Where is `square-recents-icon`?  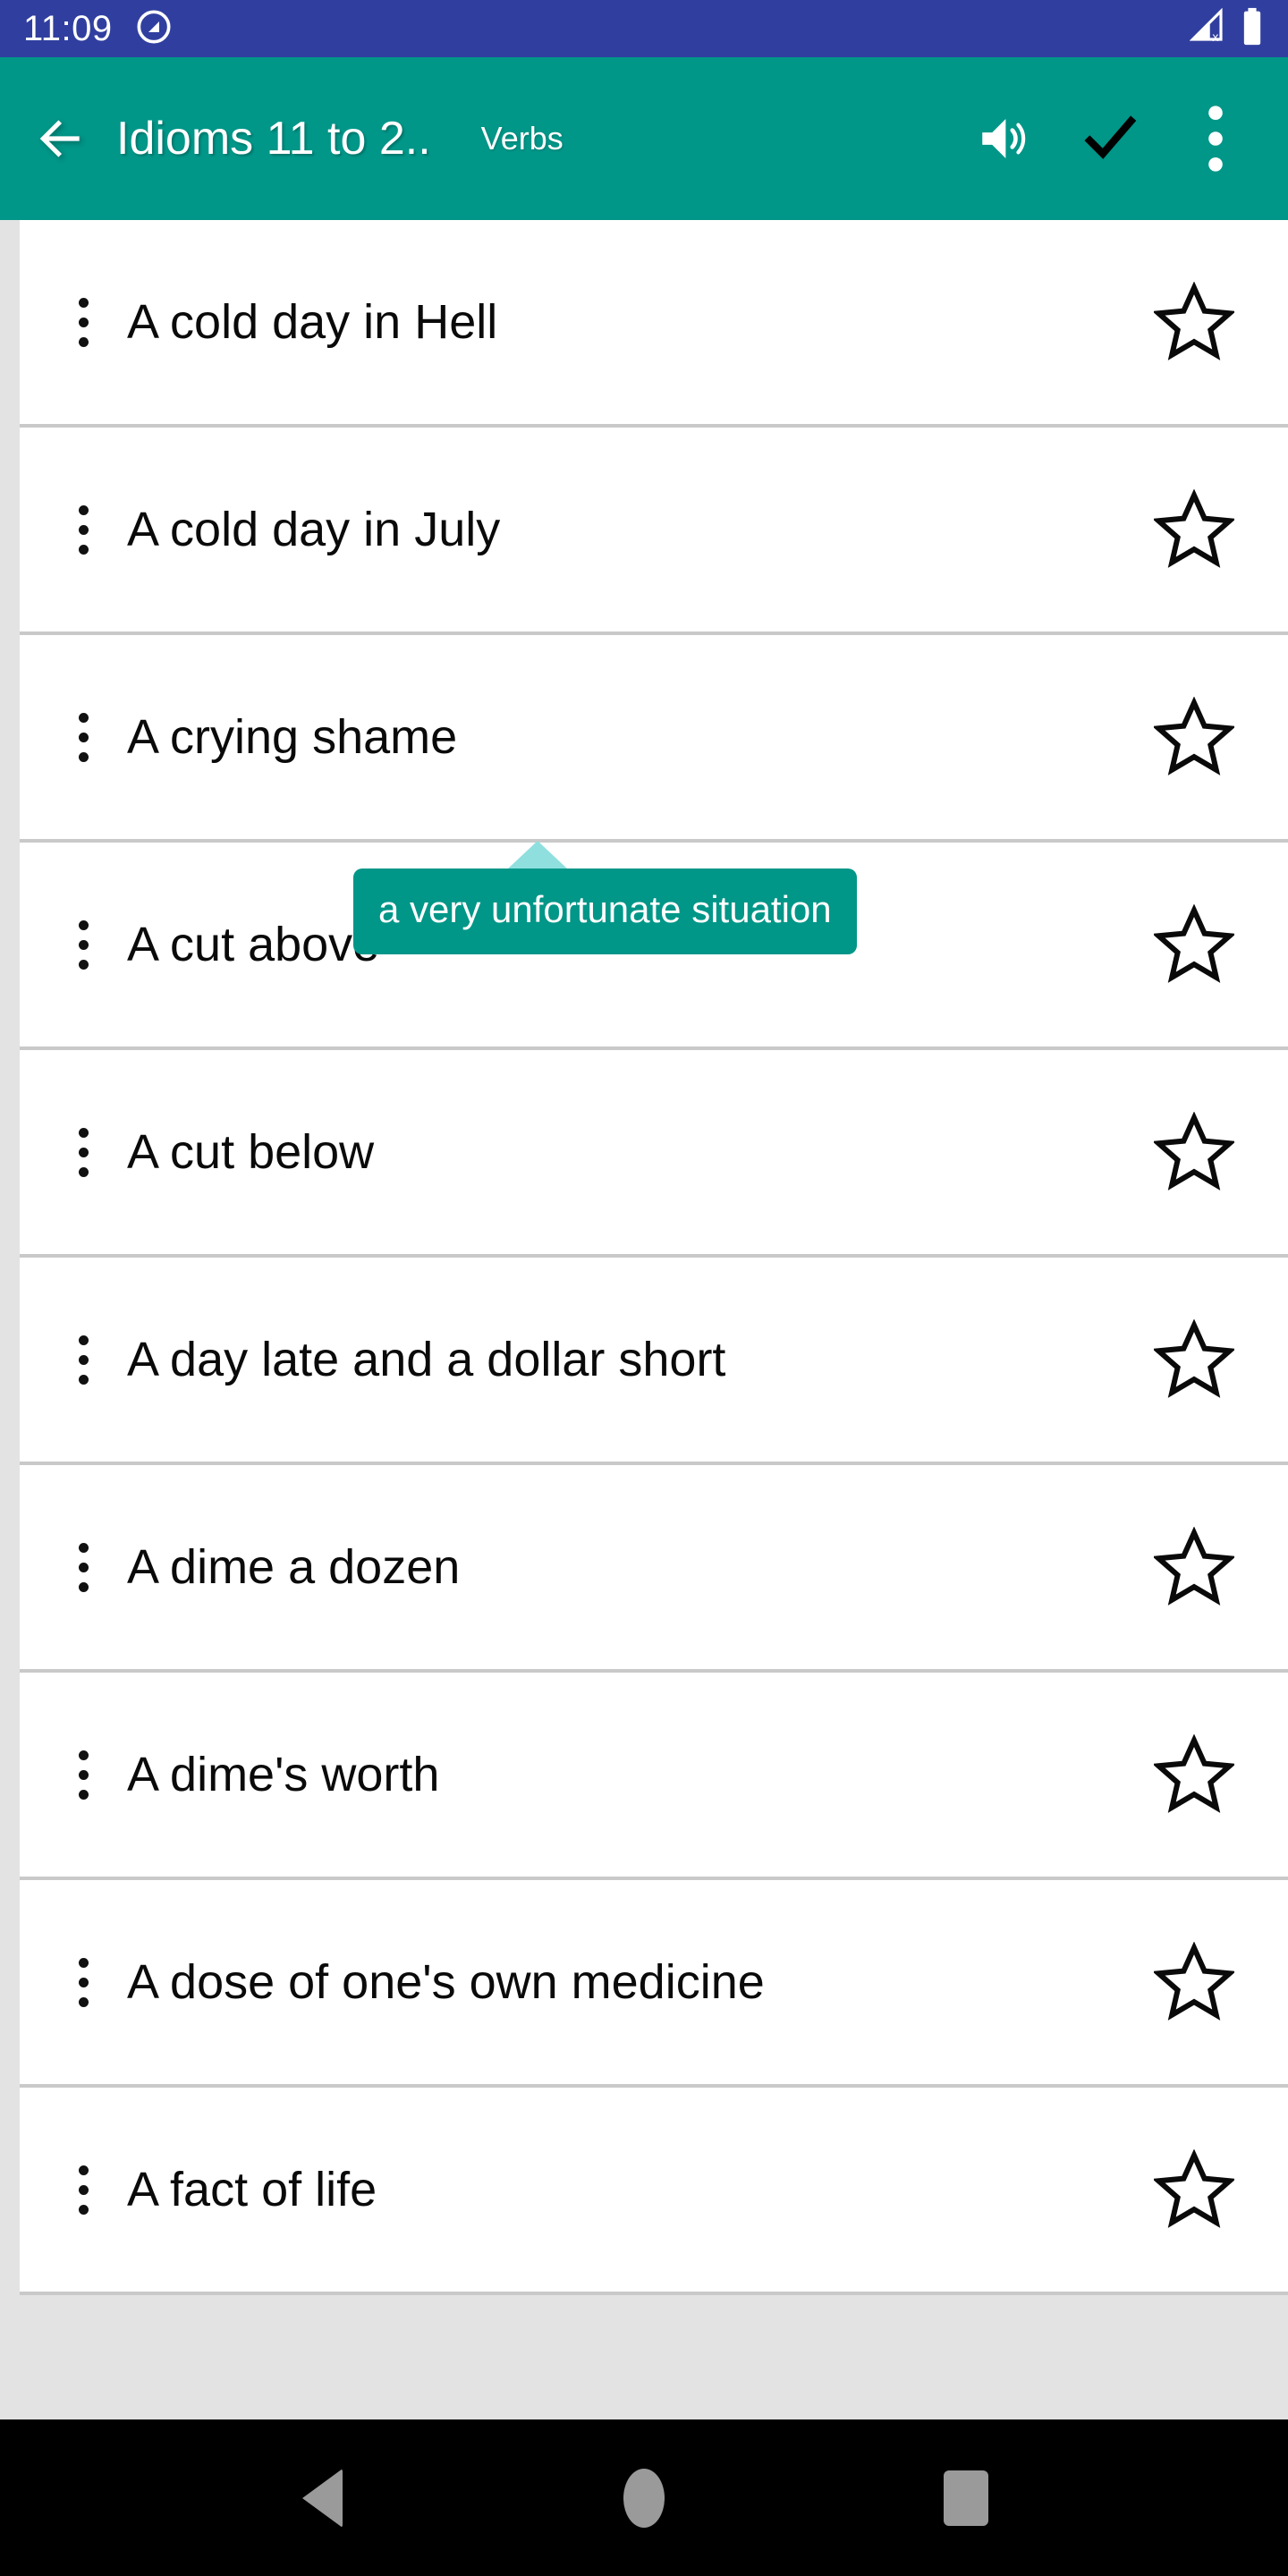
square-recents-icon is located at coordinates (966, 2498).